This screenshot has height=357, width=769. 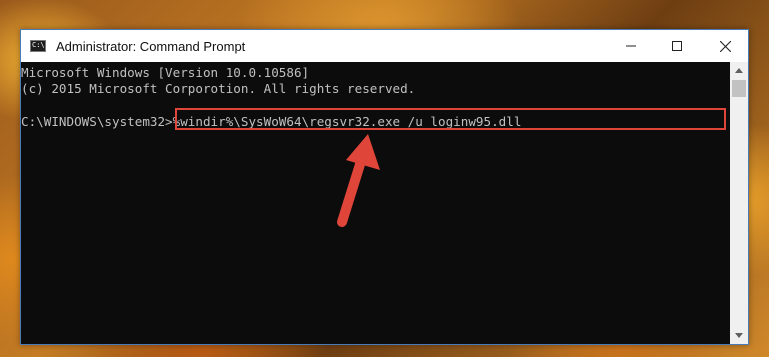 I want to click on pointer-arrow-icon, so click(x=358, y=180).